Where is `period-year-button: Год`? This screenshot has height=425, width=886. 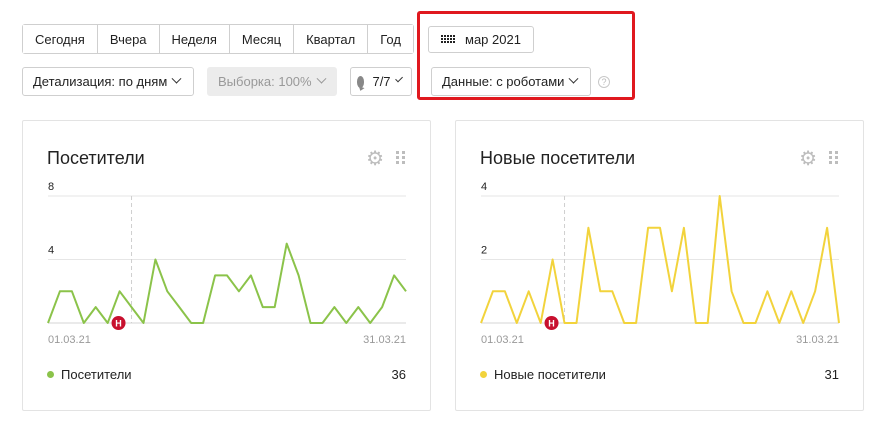 period-year-button: Год is located at coordinates (390, 39).